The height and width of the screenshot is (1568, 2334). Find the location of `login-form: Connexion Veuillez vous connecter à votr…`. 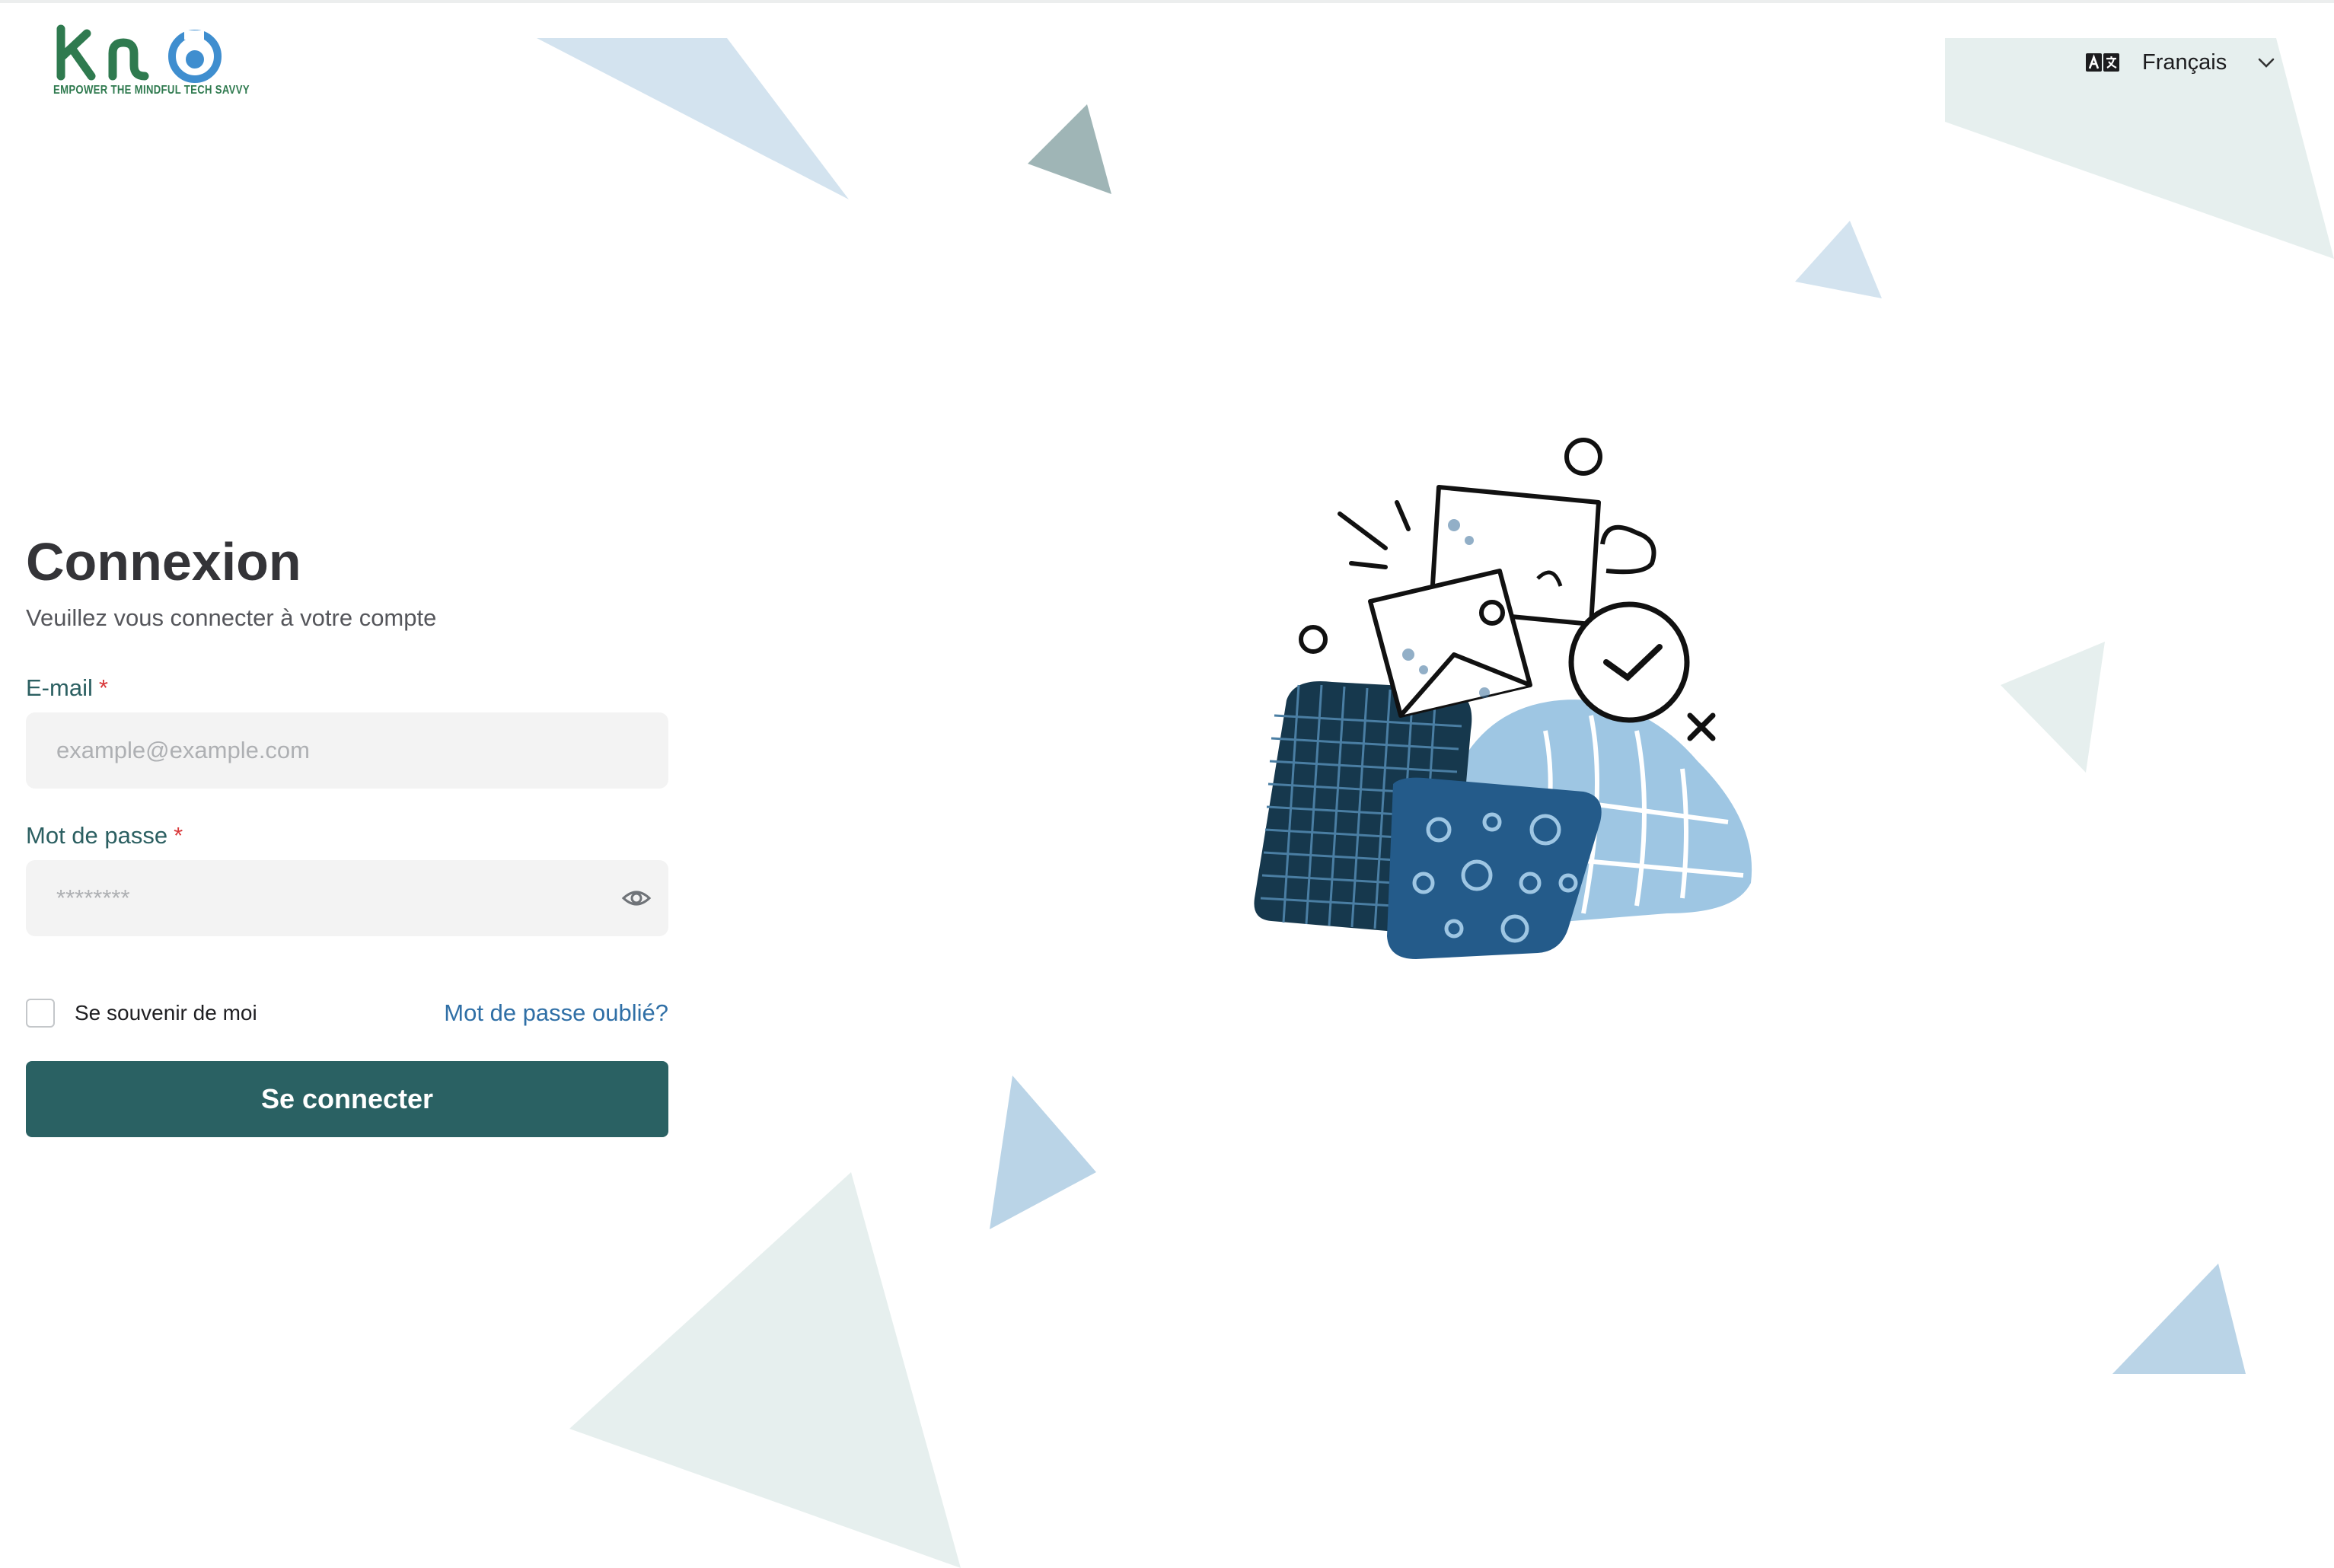

login-form: Connexion Veuillez vous connecter à votr… is located at coordinates (347, 831).